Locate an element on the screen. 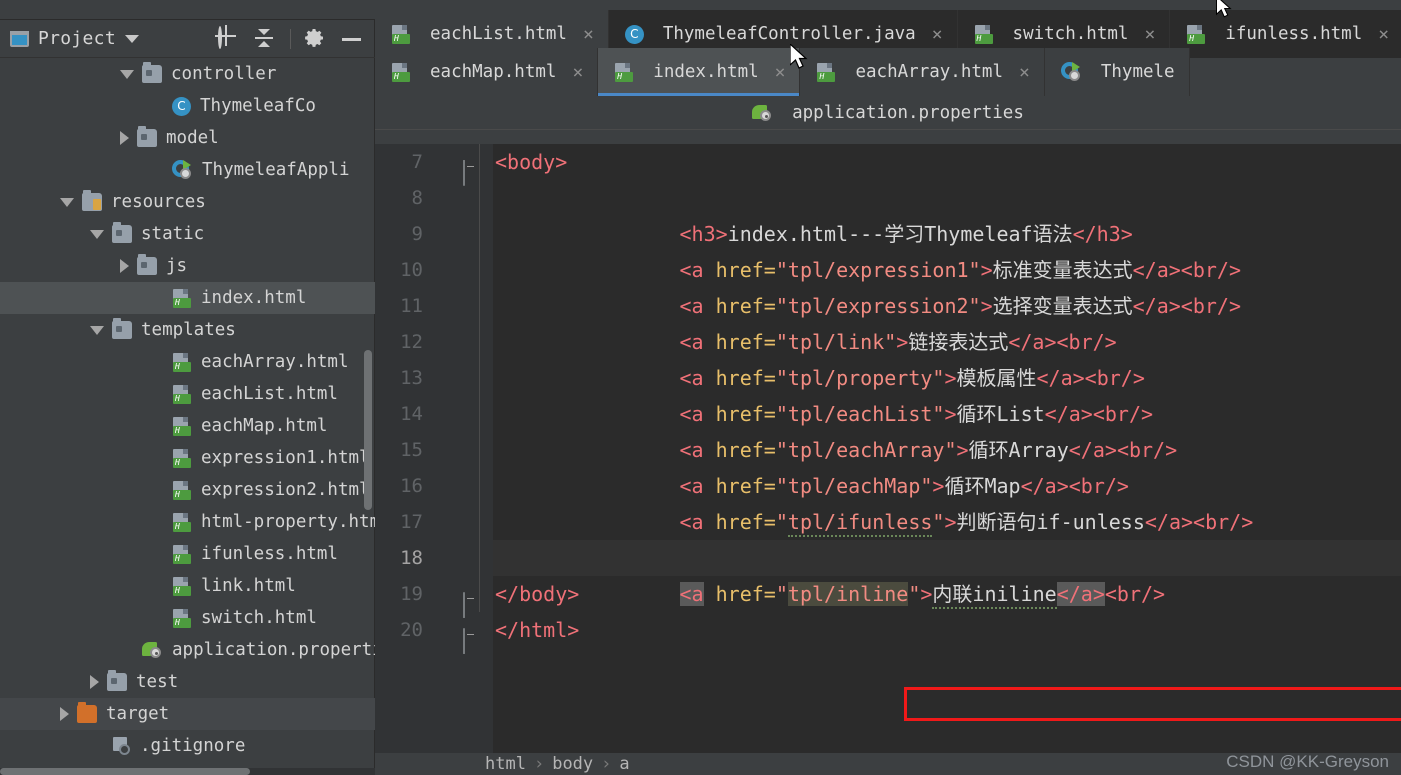 Image resolution: width=1401 pixels, height=775 pixels. line-number: 16 is located at coordinates (411, 486).